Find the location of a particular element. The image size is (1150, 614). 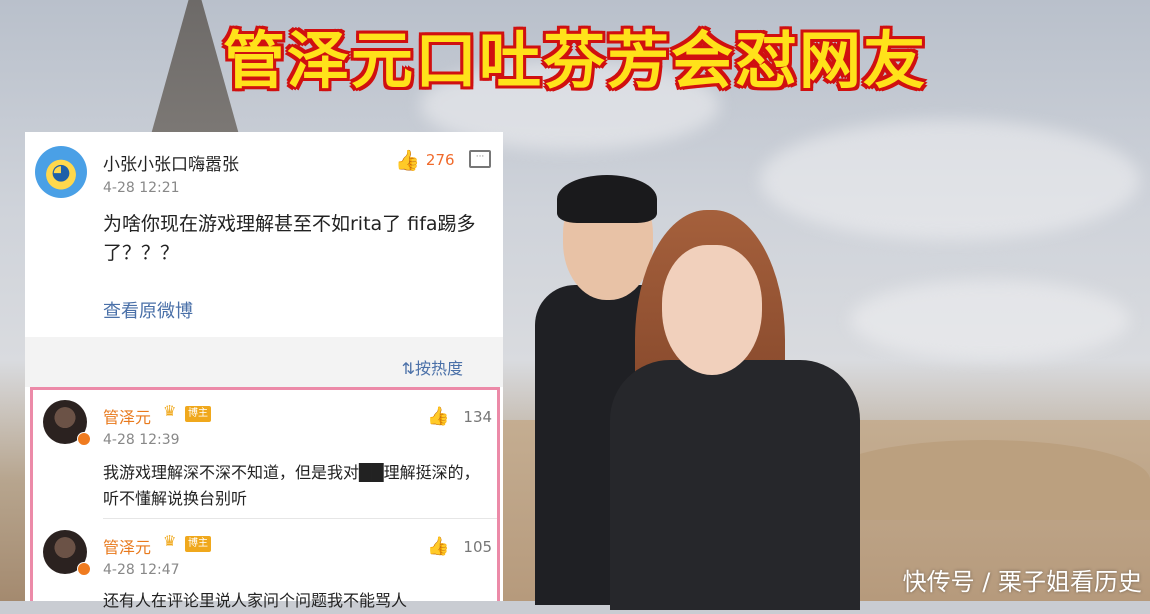

reply-time: 4-28 12:39 is located at coordinates (141, 440).